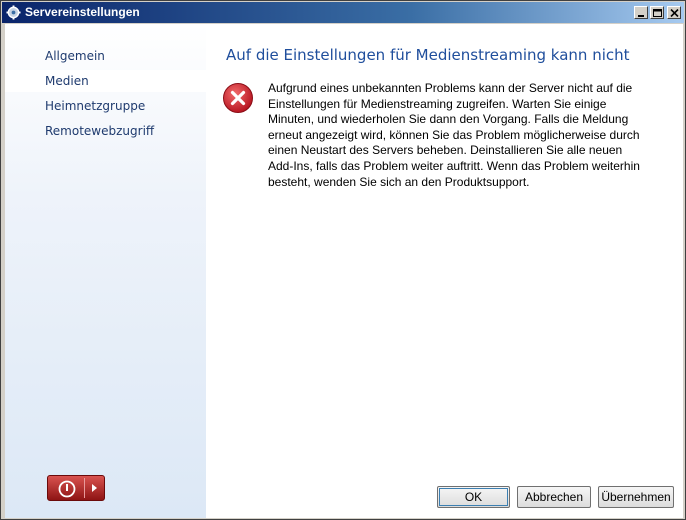 This screenshot has height=520, width=686. What do you see at coordinates (84, 488) in the screenshot?
I see `power-button-divider` at bounding box center [84, 488].